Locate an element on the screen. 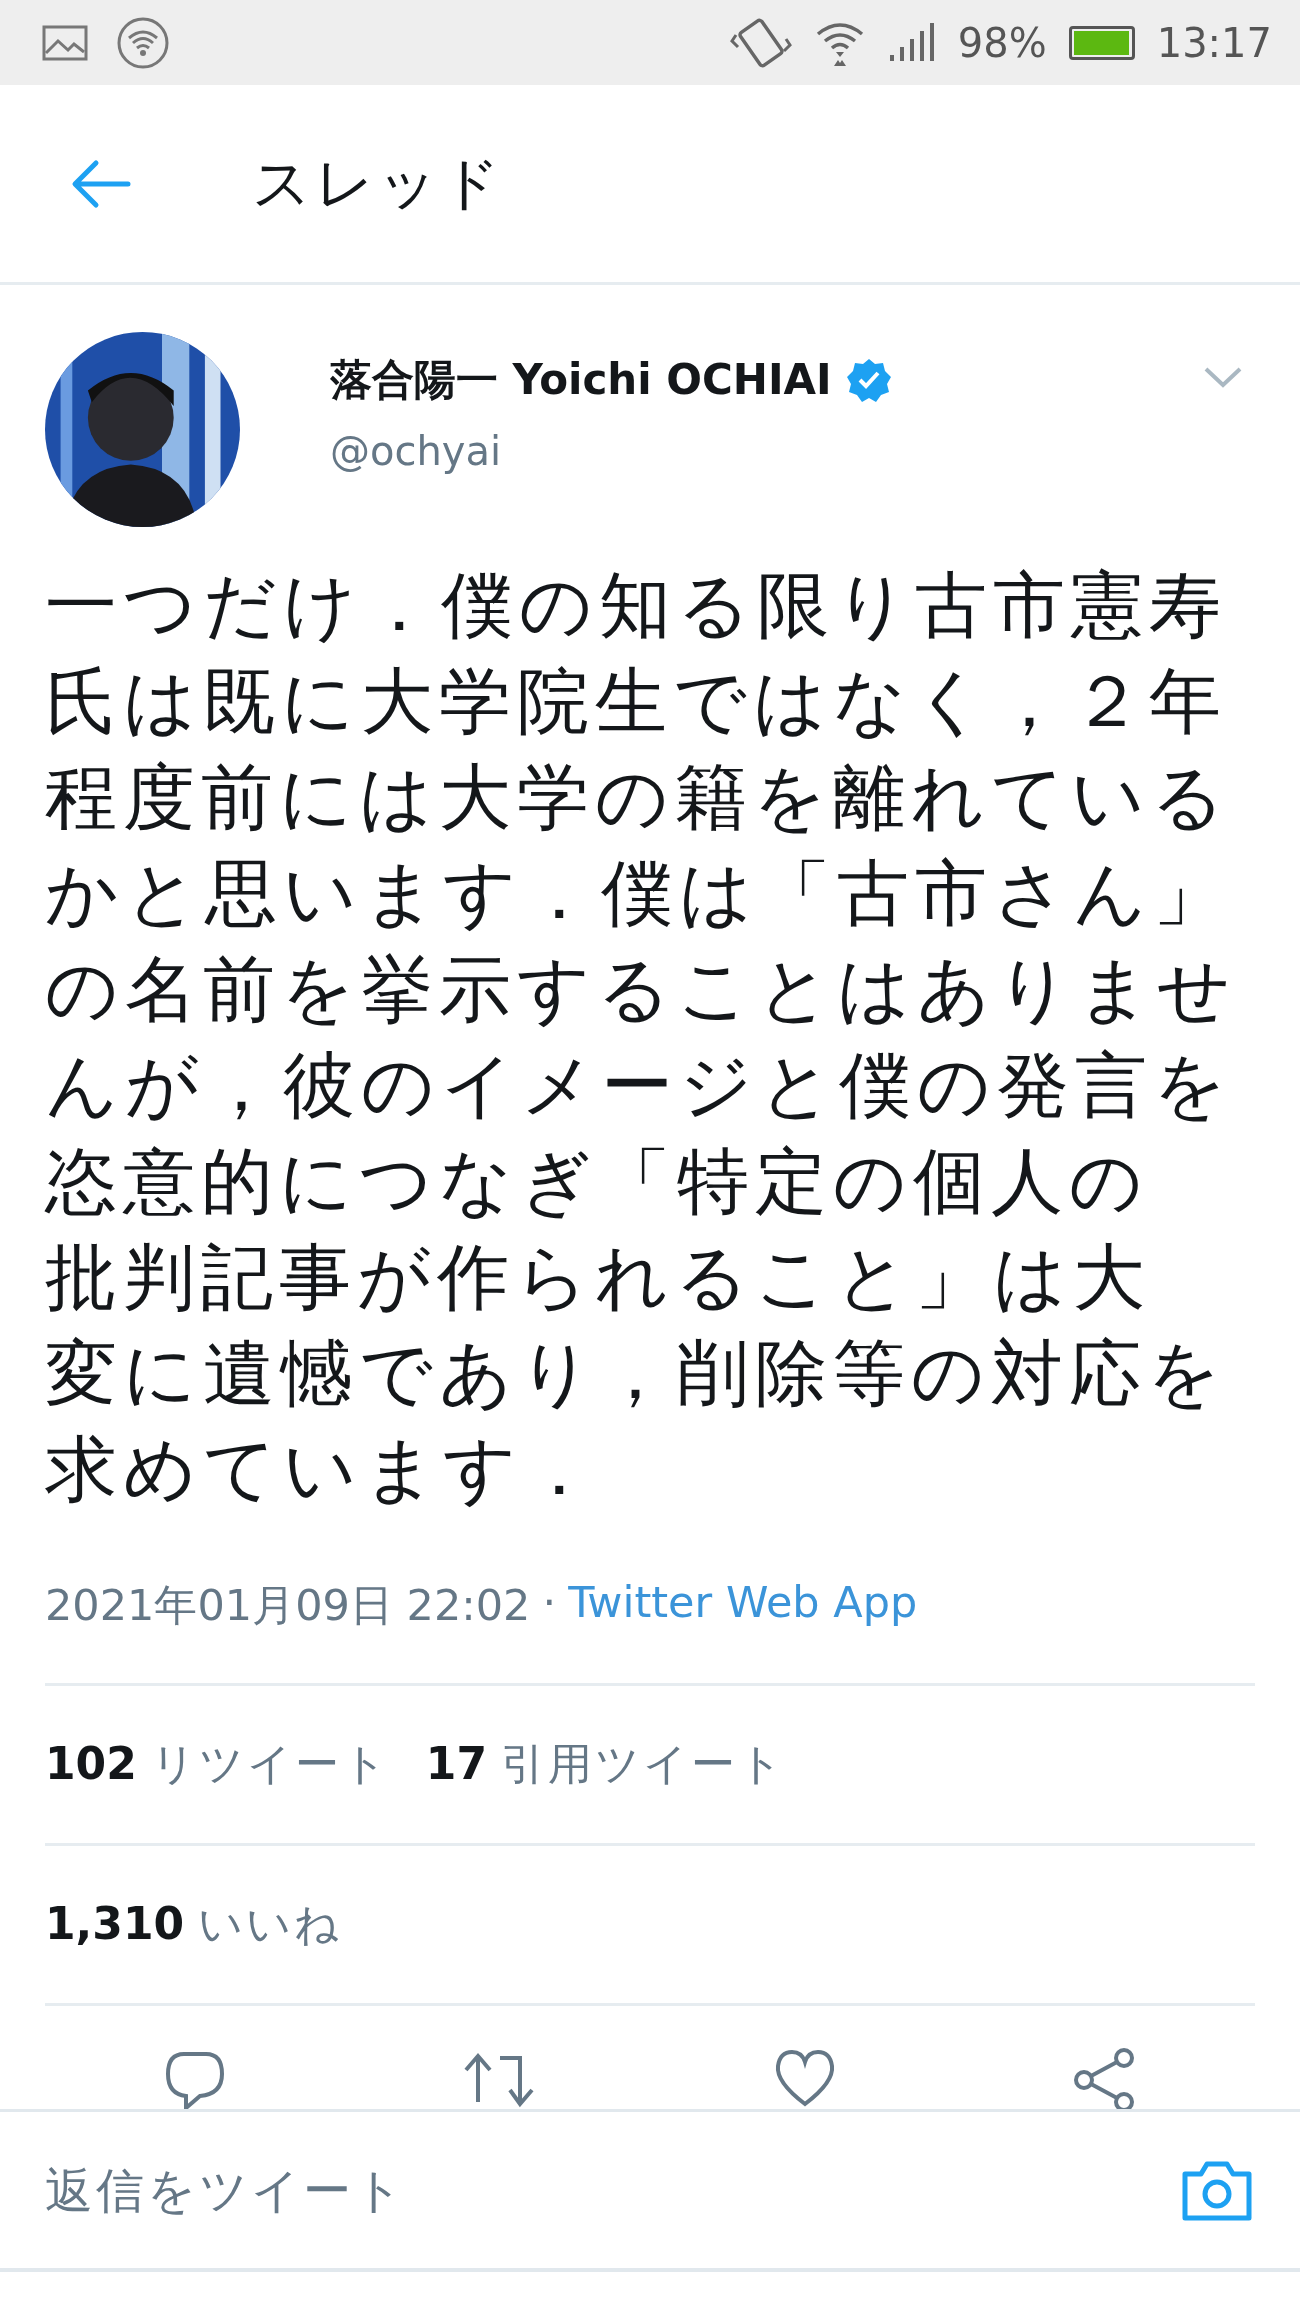 This screenshot has height=2311, width=1300. stat-count: 17 is located at coordinates (456, 1763).